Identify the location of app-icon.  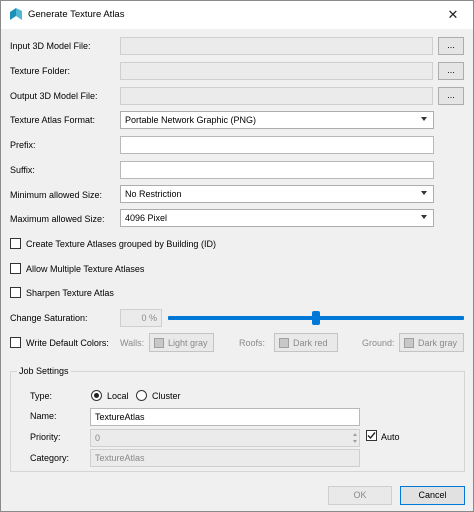
(16, 14).